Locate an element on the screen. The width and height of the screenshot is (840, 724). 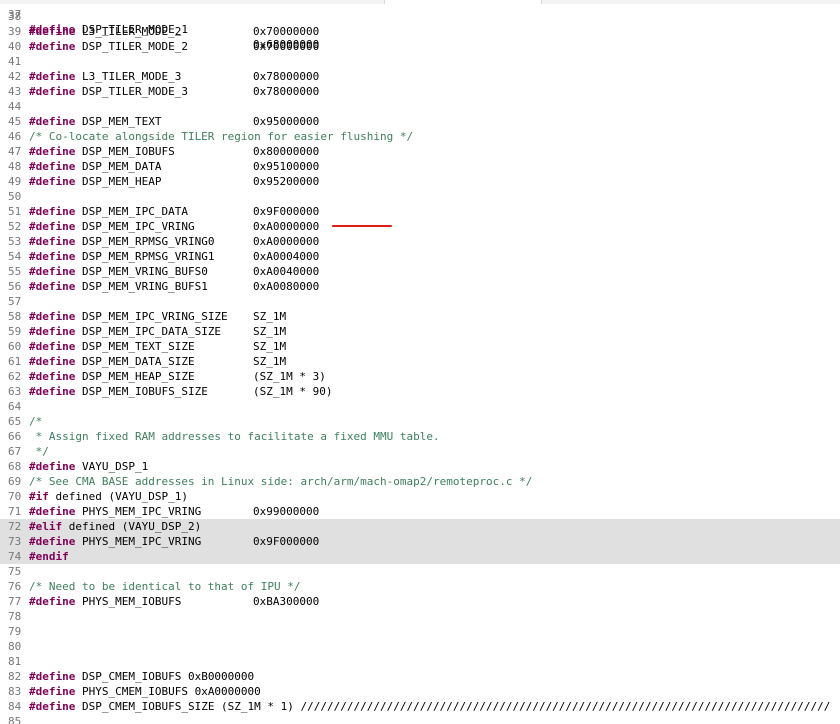
line-number: 78 is located at coordinates (15, 616).